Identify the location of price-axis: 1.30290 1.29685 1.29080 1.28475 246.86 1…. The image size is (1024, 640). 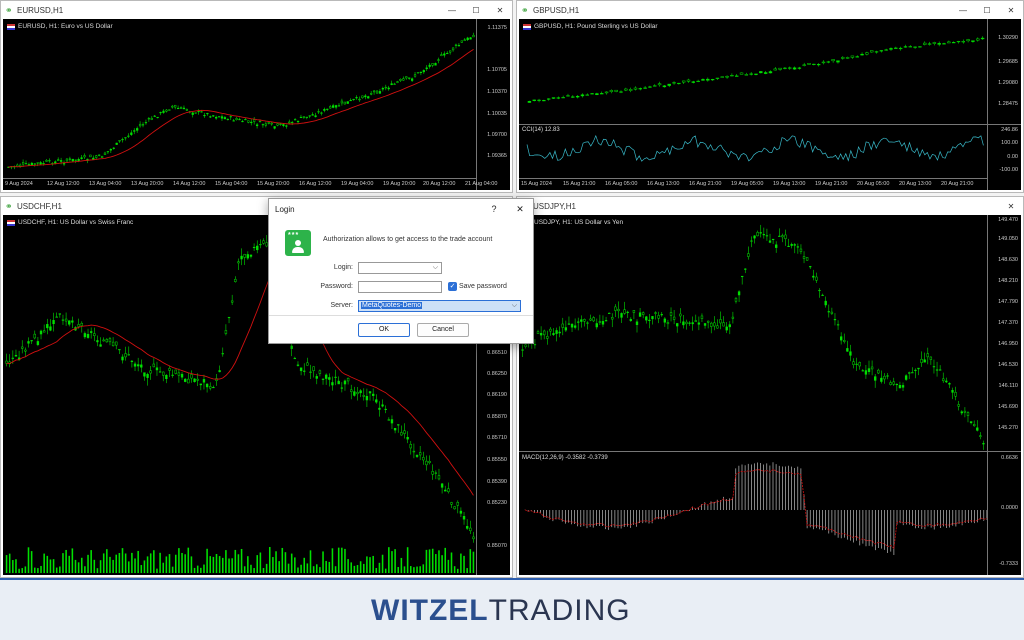
(1004, 104).